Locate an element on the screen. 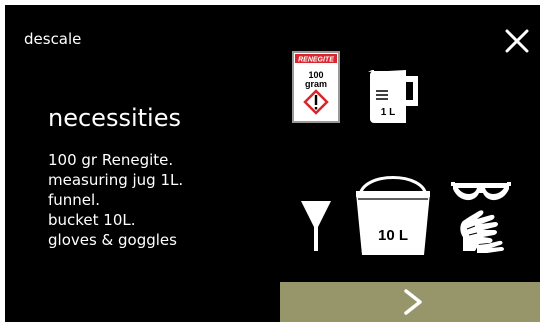  list-item: measuring jug 1L. is located at coordinates (116, 180).